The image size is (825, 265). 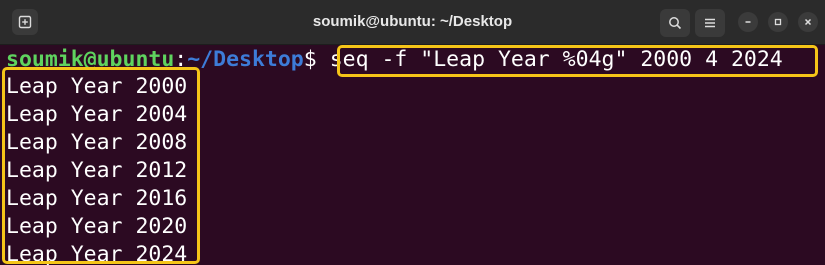 I want to click on close-button, so click(x=808, y=22).